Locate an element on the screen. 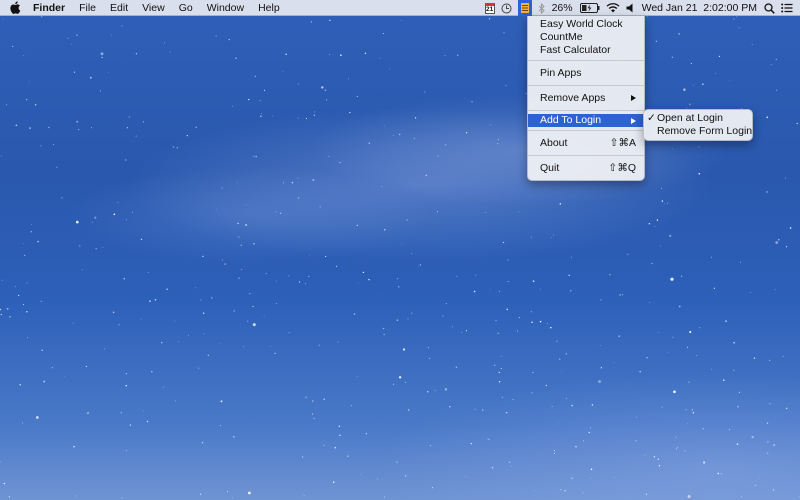  calendar-icon: 21 is located at coordinates (489, 8).